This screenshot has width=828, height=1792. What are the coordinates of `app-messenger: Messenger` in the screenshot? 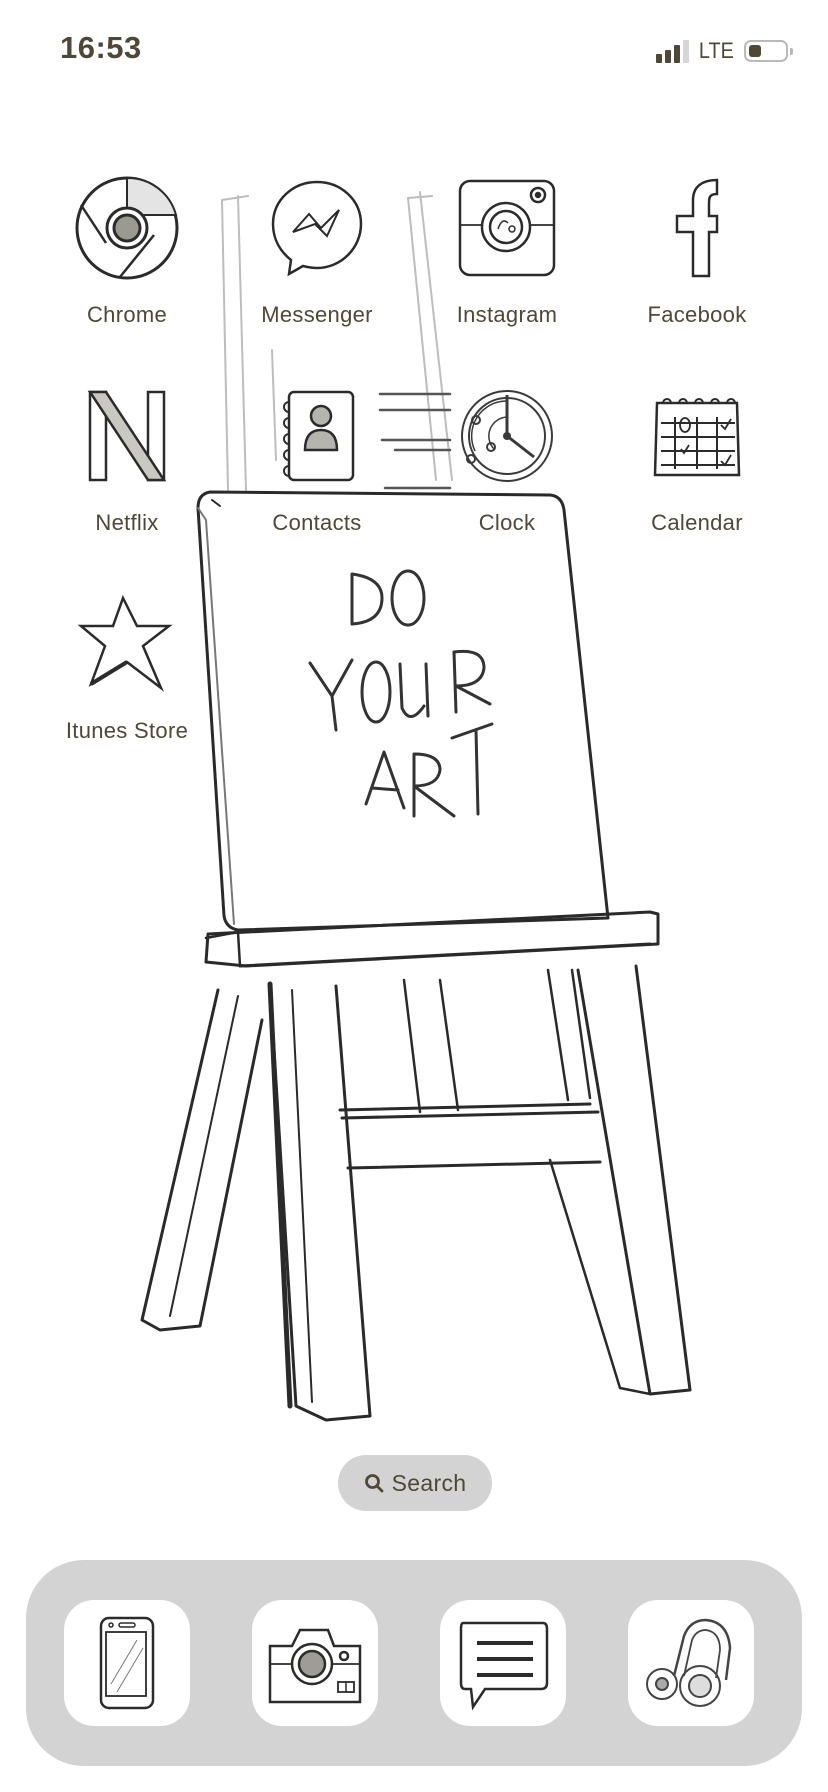 It's located at (317, 248).